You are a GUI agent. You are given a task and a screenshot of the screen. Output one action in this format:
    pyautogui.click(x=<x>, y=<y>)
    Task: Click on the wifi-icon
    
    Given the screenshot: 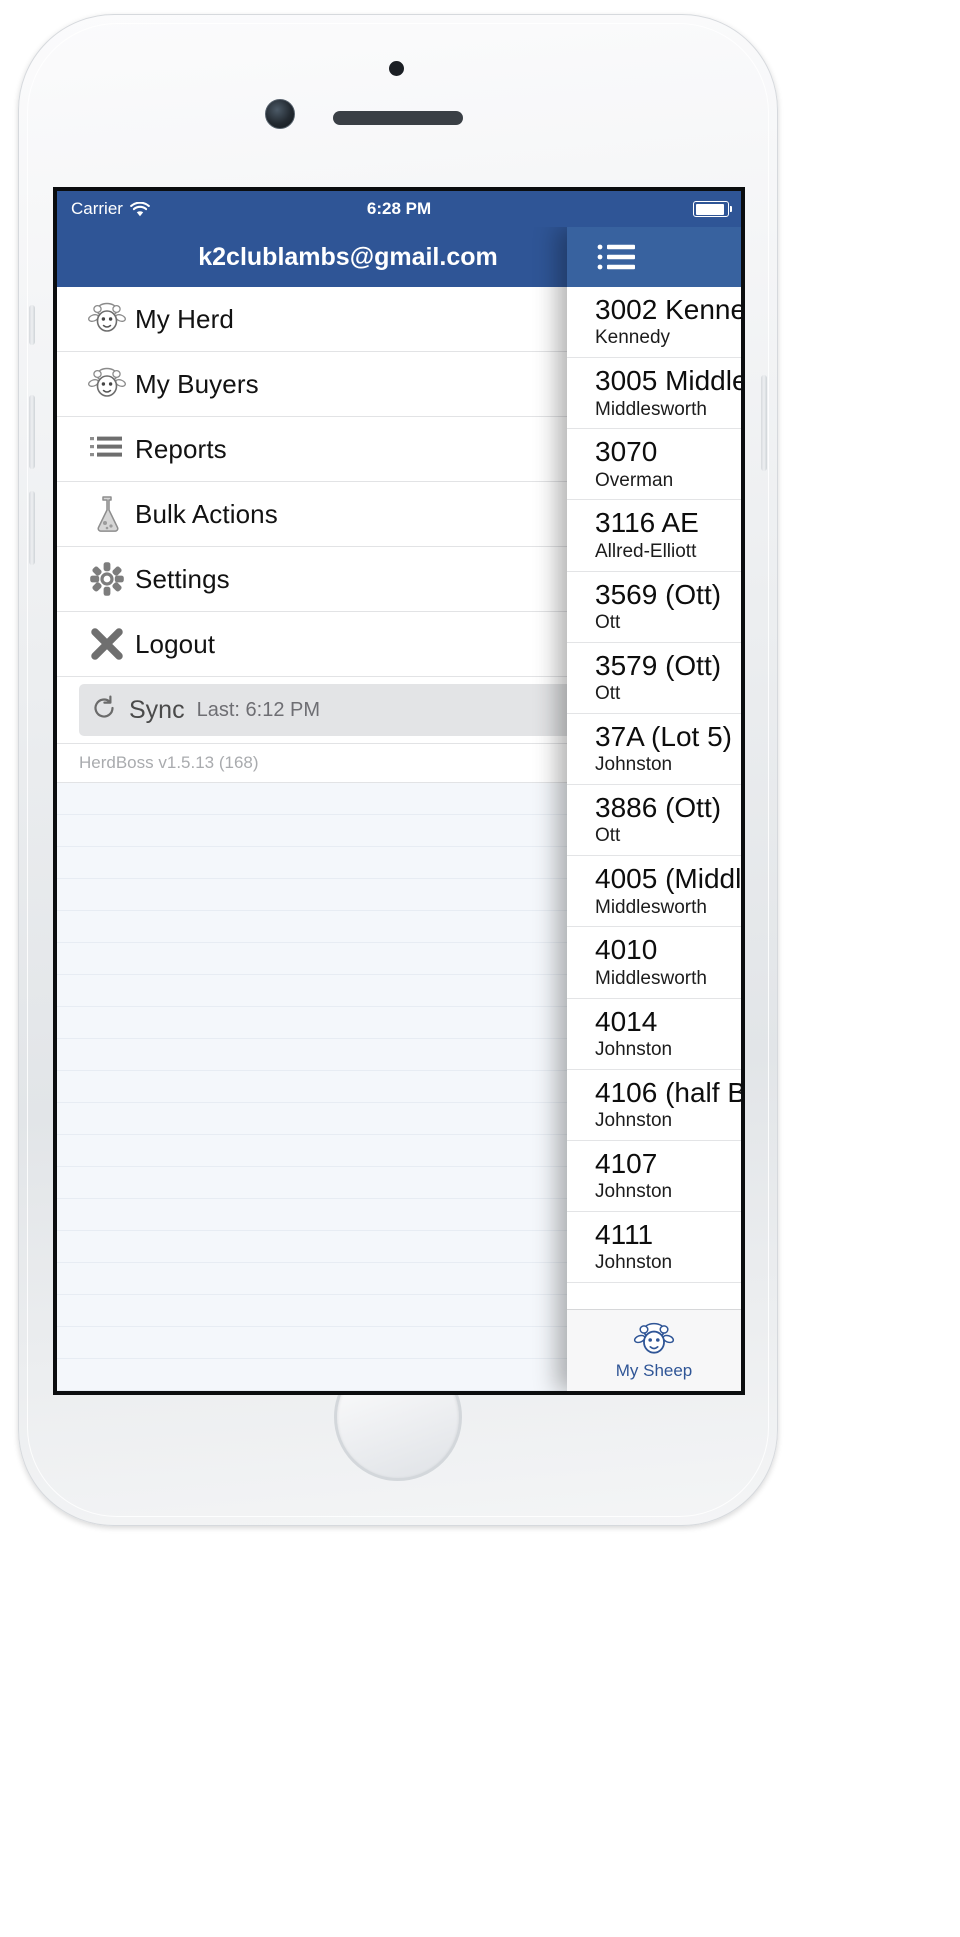 What is the action you would take?
    pyautogui.click(x=140, y=209)
    